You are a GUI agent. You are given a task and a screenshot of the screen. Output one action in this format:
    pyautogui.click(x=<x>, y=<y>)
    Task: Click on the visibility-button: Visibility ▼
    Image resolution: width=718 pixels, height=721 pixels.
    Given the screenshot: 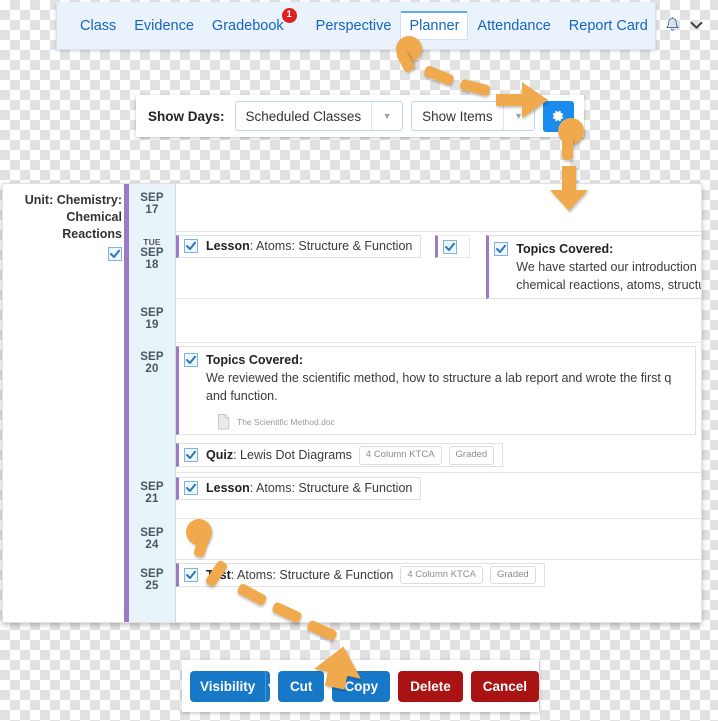 What is the action you would take?
    pyautogui.click(x=230, y=686)
    